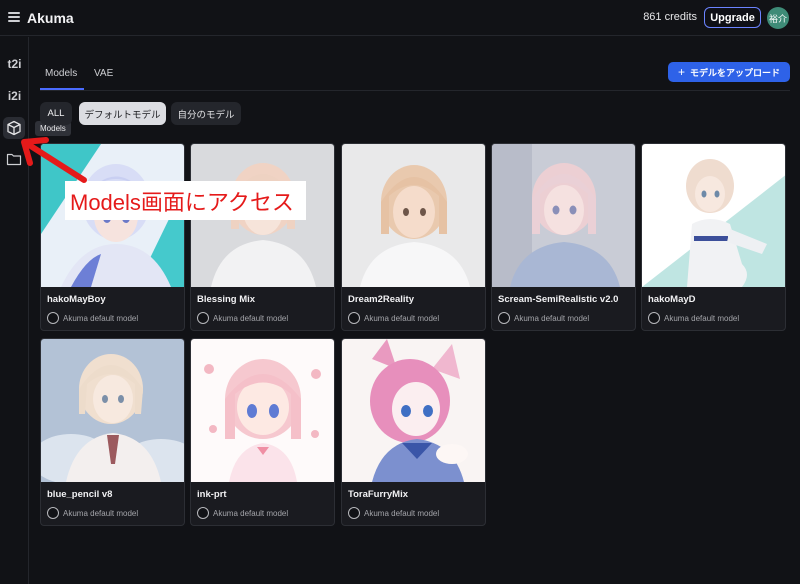  Describe the element at coordinates (185, 200) in the screenshot. I see `annotation-callout: Models画面にアクセス` at that location.